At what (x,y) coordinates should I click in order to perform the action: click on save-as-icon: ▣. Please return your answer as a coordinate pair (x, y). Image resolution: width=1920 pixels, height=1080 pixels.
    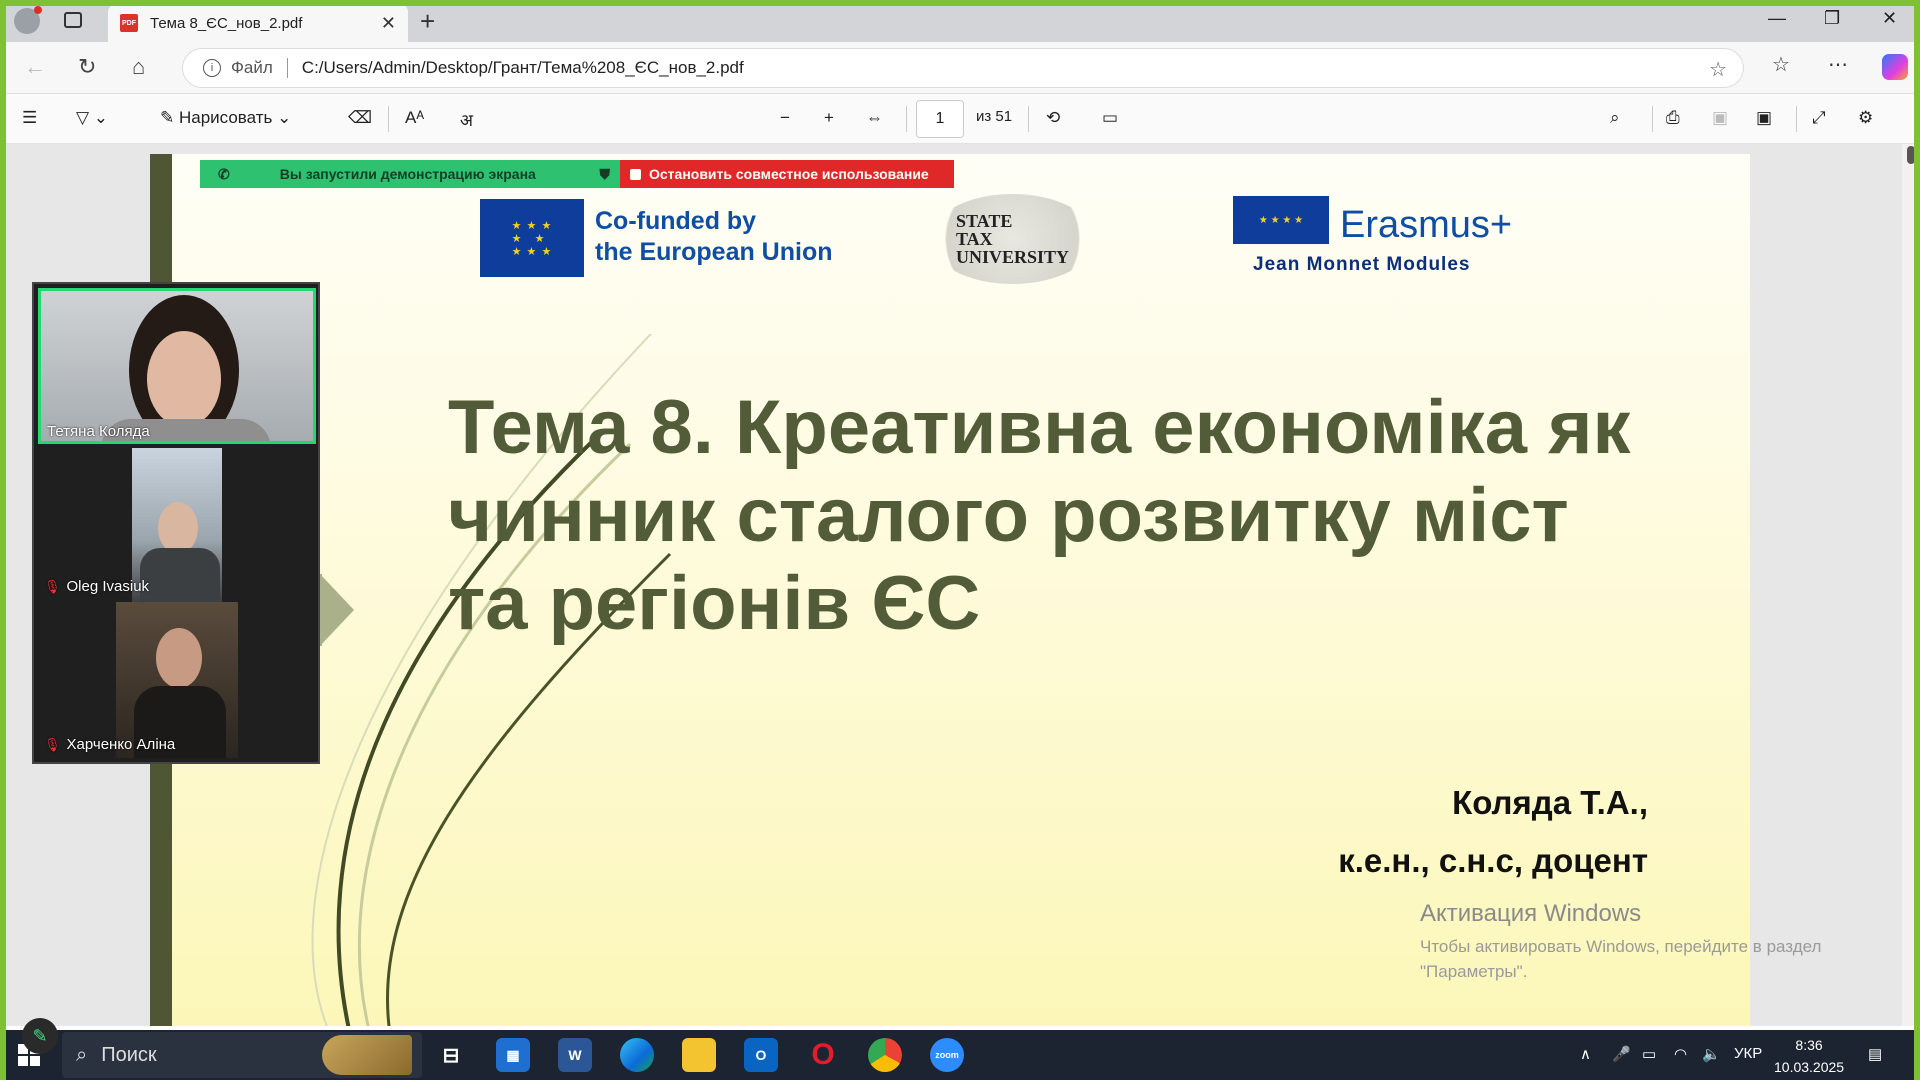
    Looking at the image, I should click on (1764, 118).